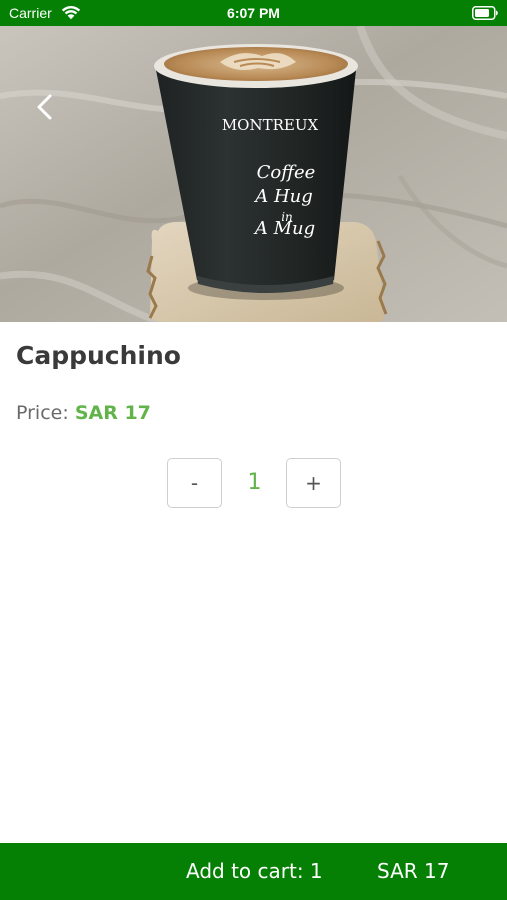 Image resolution: width=507 pixels, height=900 pixels. Describe the element at coordinates (284, 228) in the screenshot. I see `cup-slogan-line-4: A Mug` at that location.